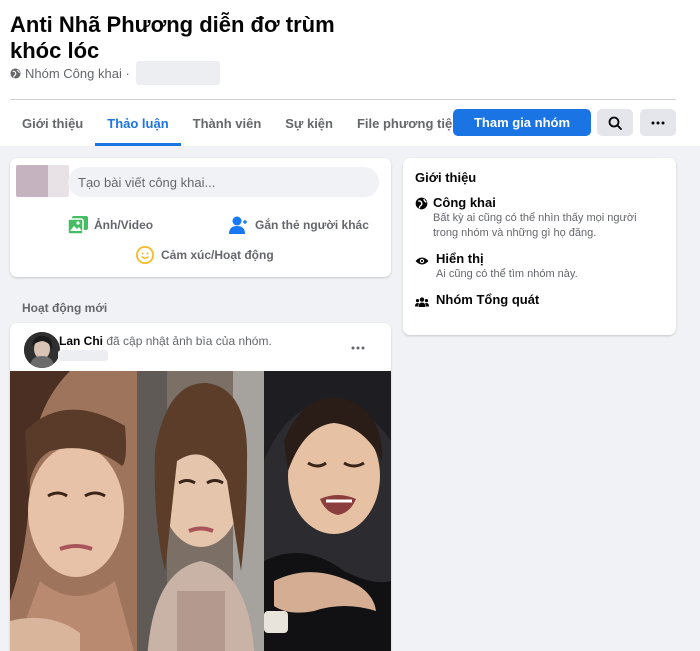  I want to click on post-more-button, so click(358, 346).